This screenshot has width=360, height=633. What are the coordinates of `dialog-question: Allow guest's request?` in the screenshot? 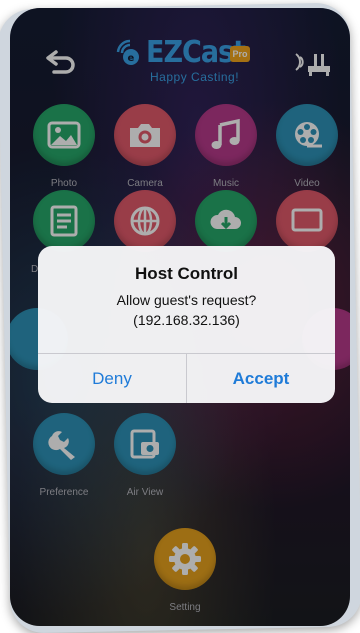 It's located at (186, 300).